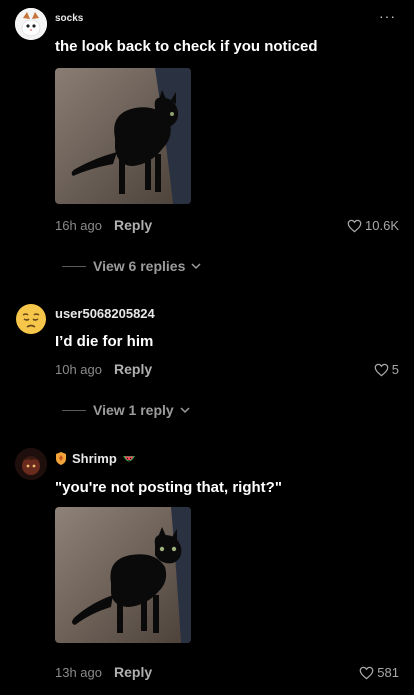 This screenshot has width=414, height=695. I want to click on like-button: 10.6K, so click(373, 225).